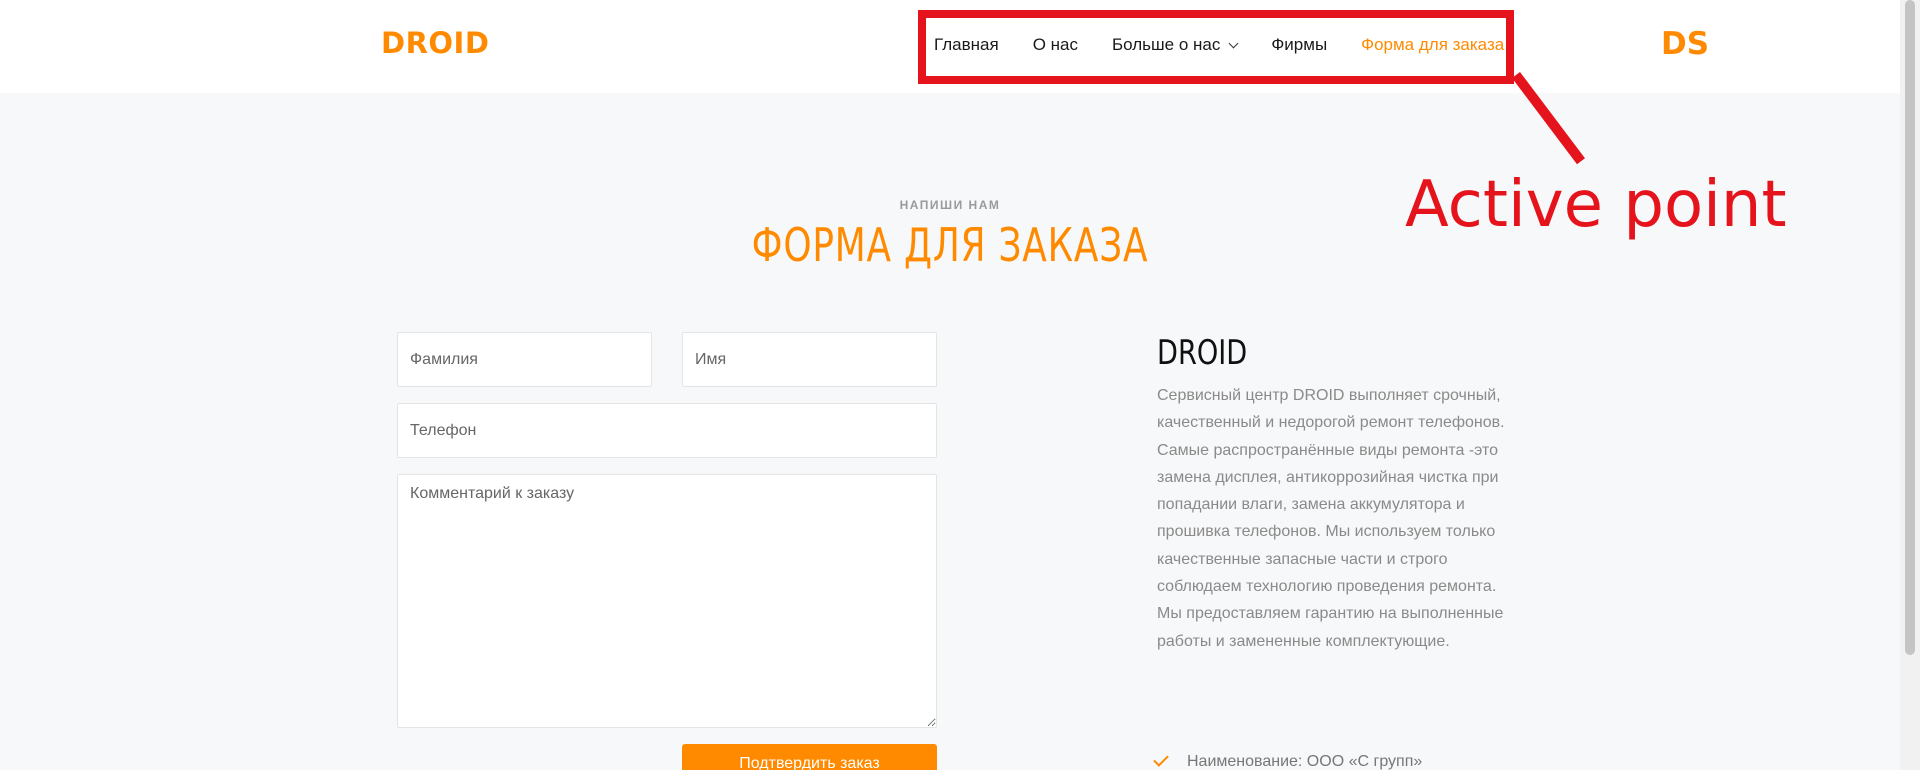  Describe the element at coordinates (950, 205) in the screenshot. I see `section-kicker: НАПИШИ НАМ` at that location.